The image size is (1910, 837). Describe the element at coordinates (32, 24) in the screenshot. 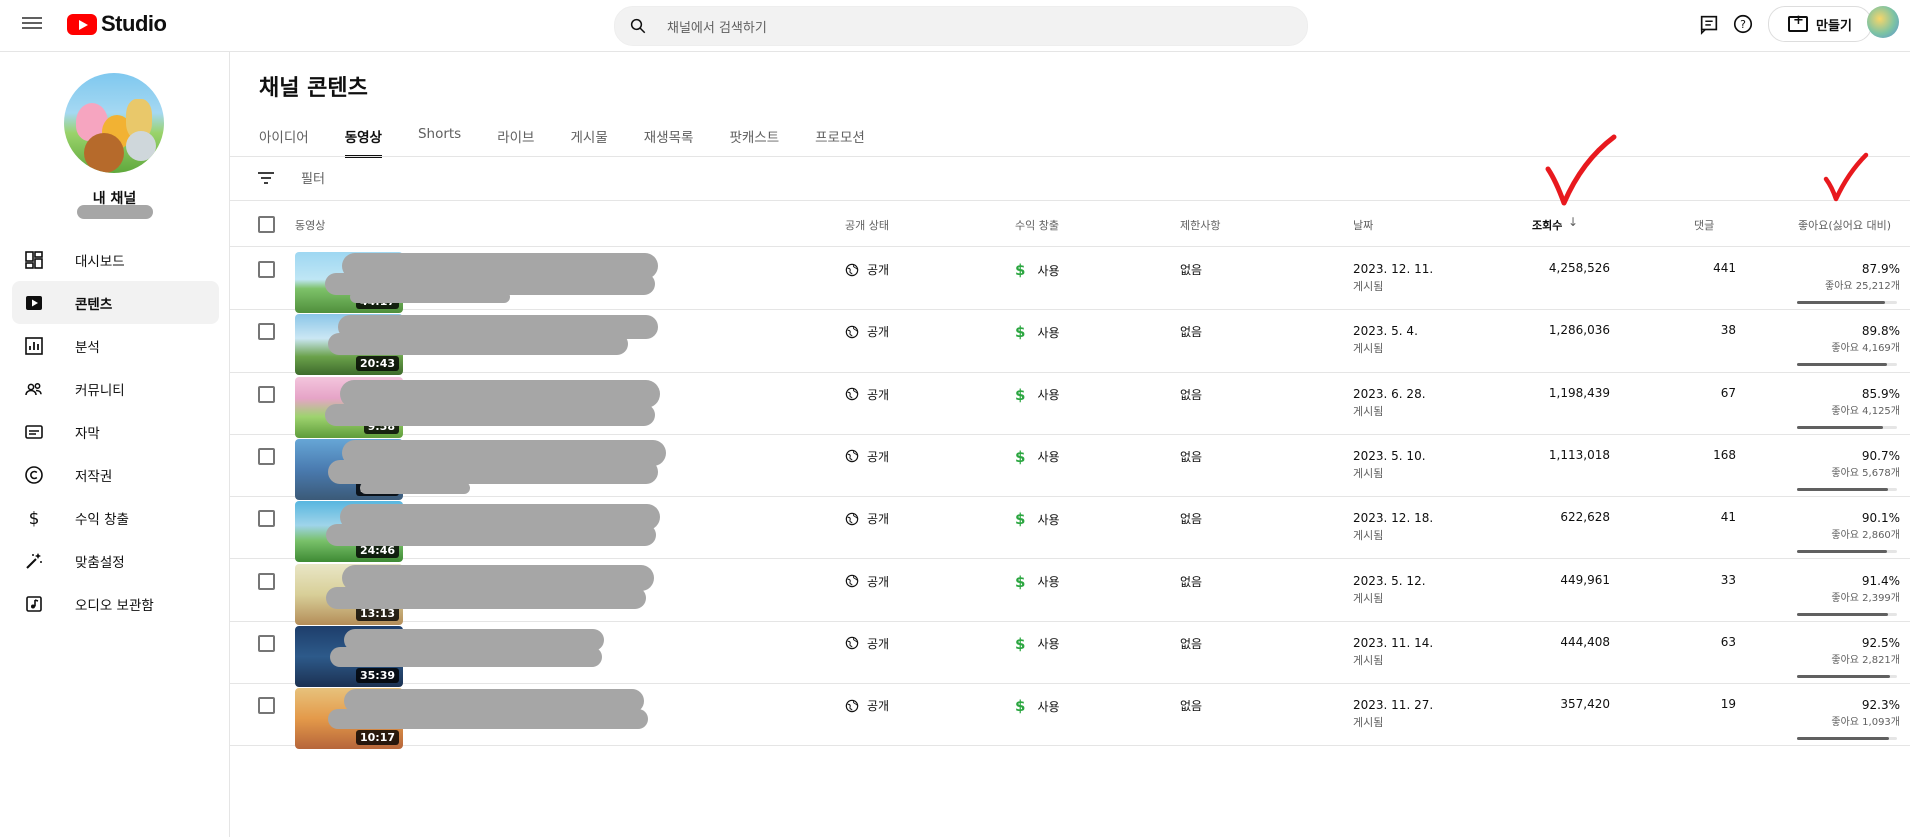

I see `menu-icon` at that location.